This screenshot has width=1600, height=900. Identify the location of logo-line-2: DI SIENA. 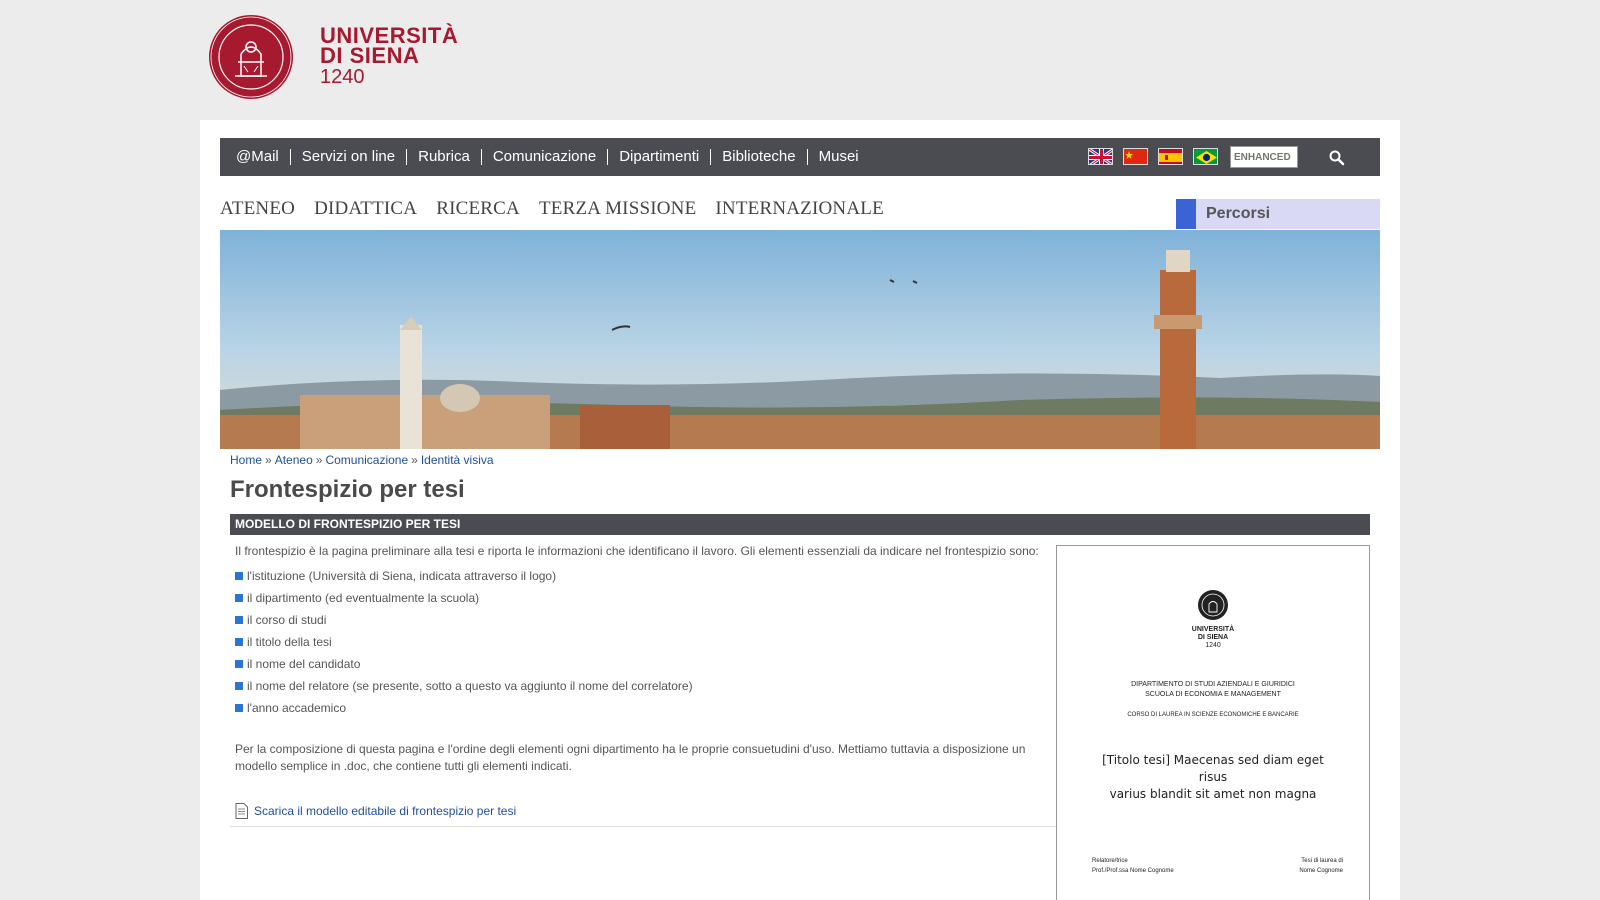
(370, 55).